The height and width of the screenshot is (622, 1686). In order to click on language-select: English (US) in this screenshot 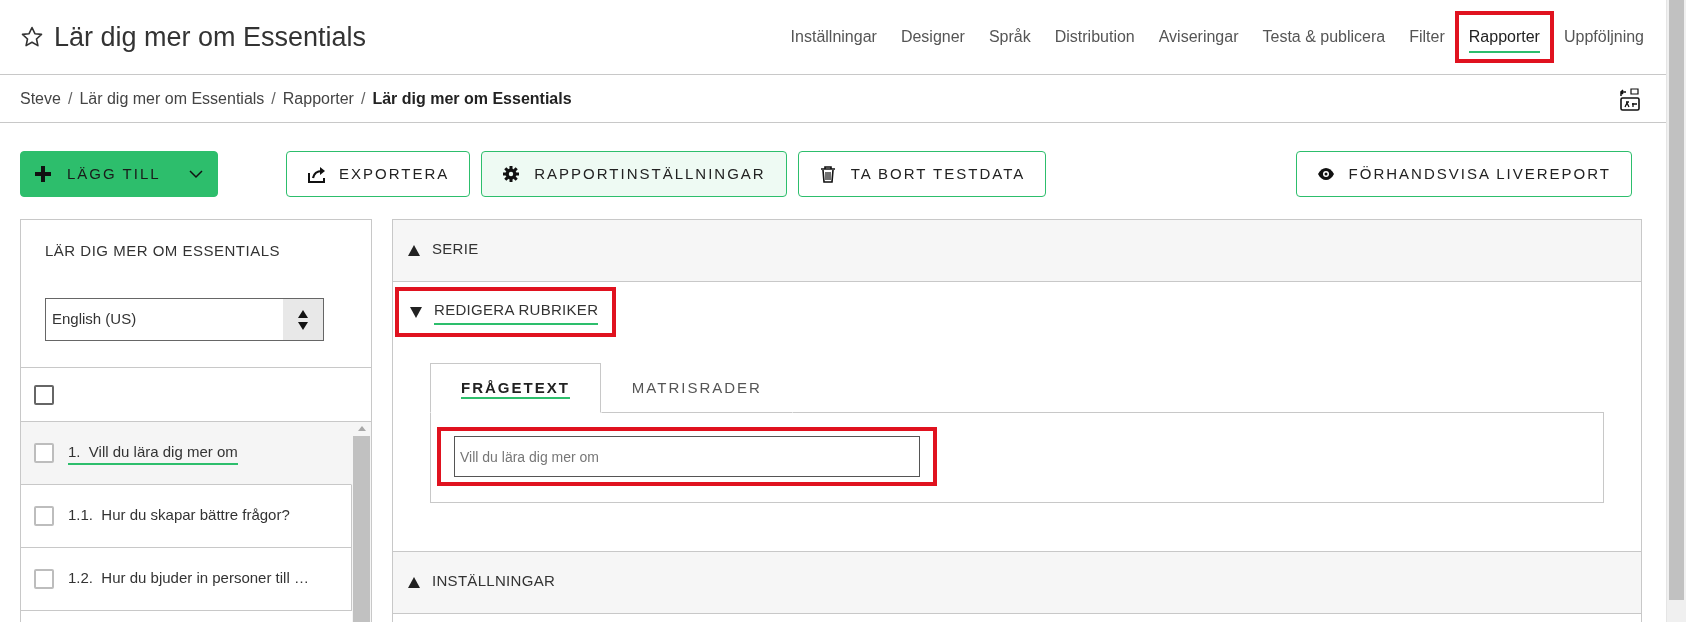, I will do `click(184, 319)`.